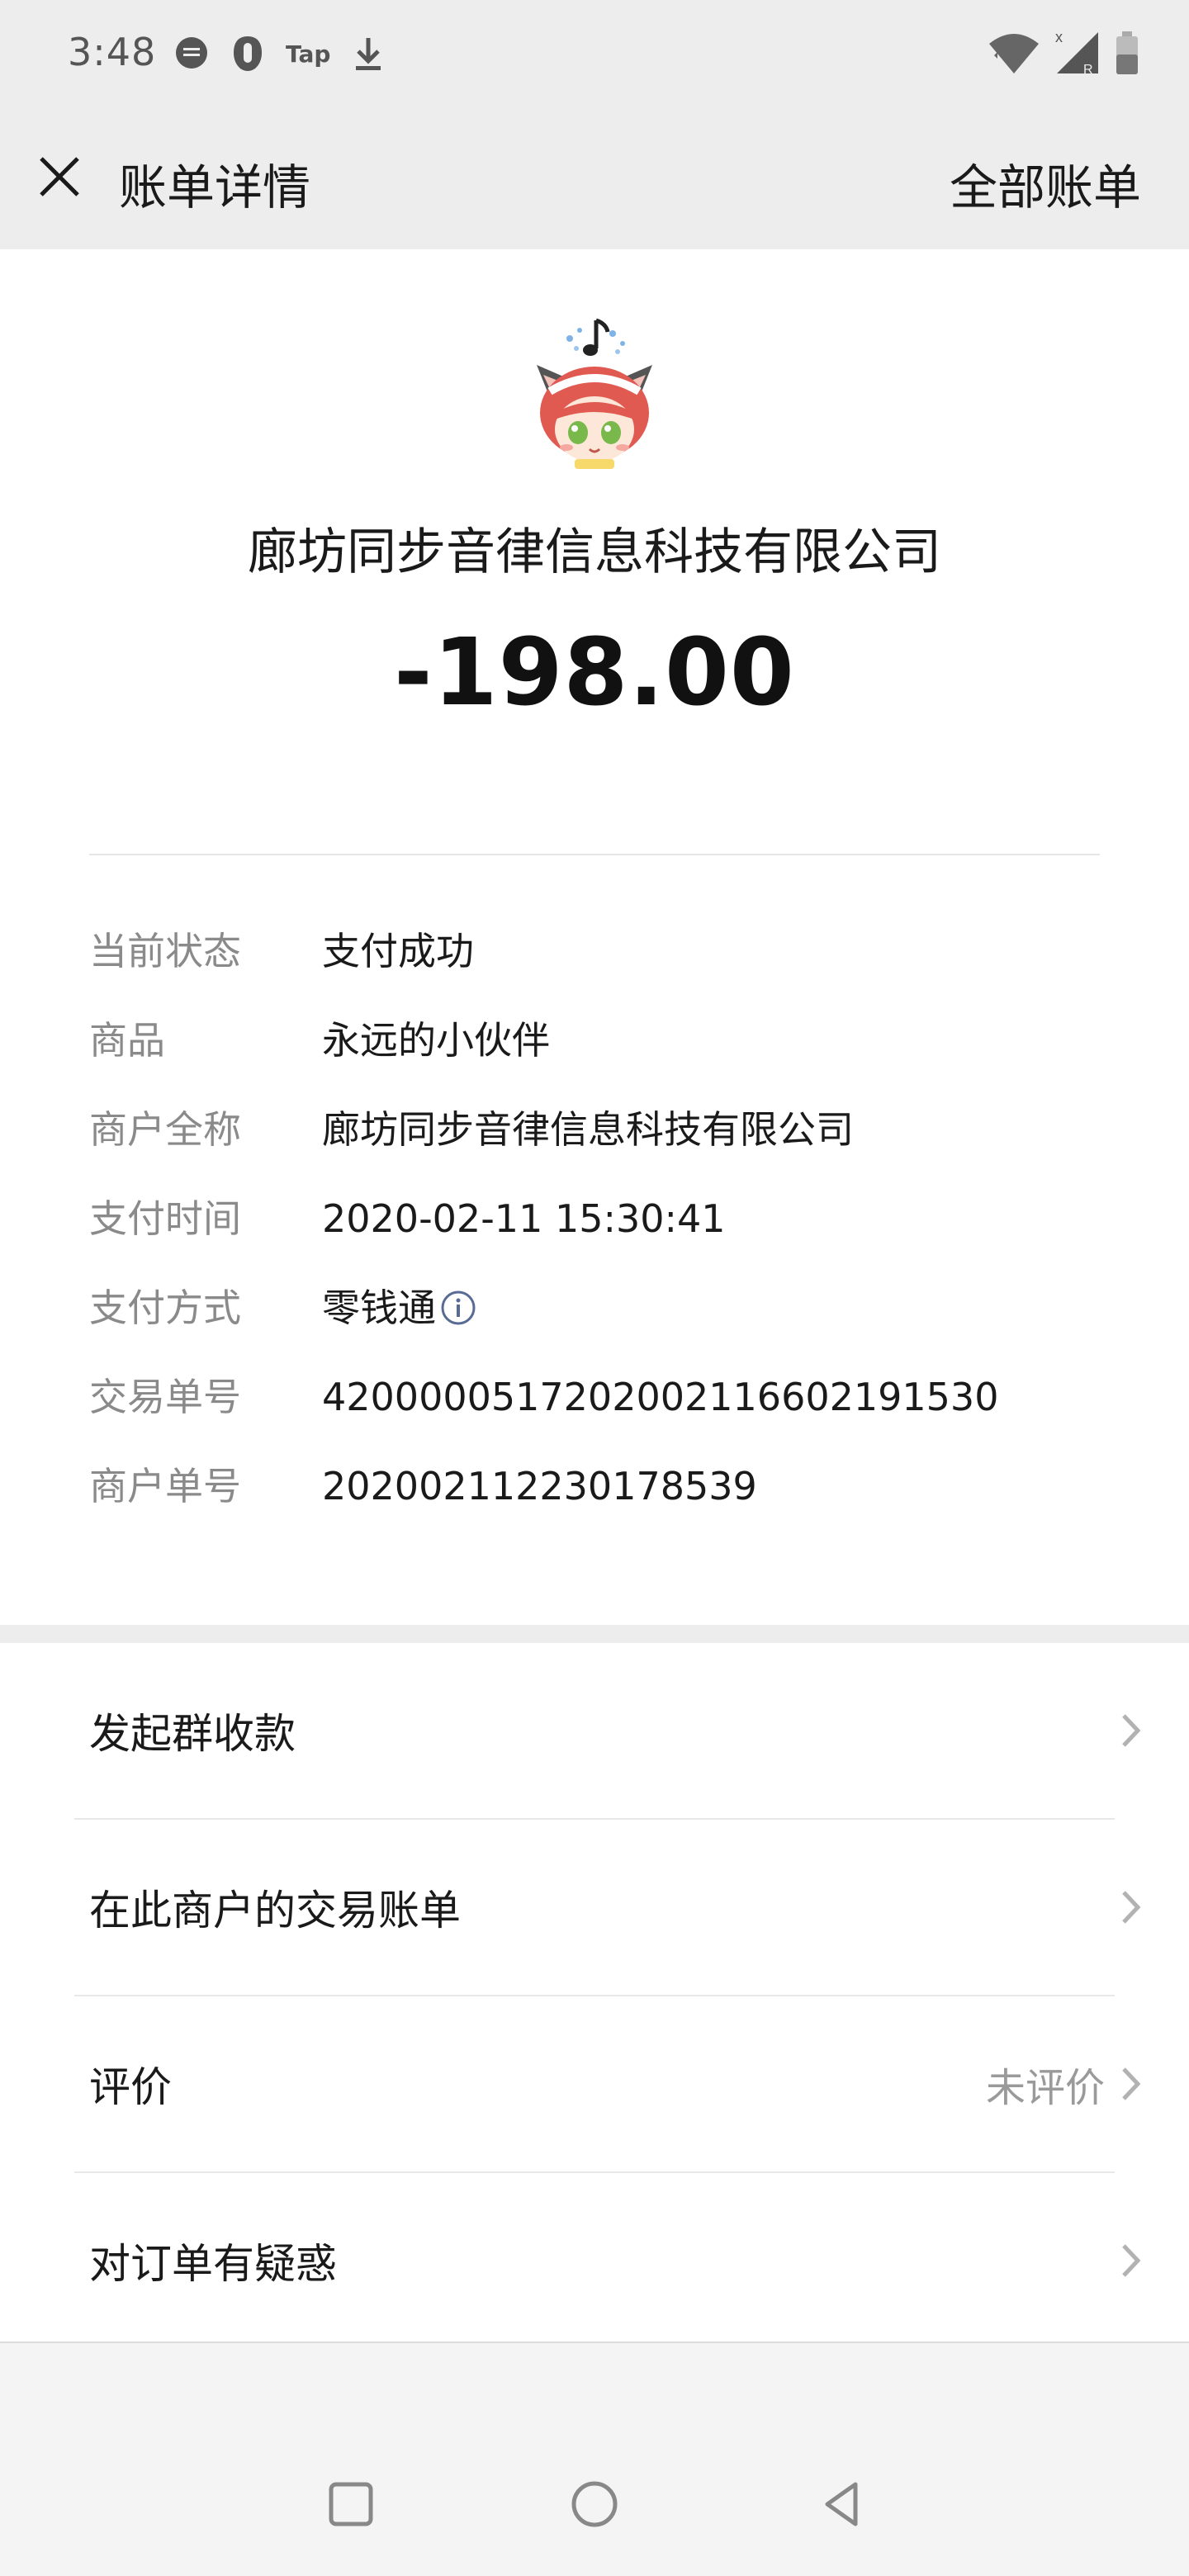 The image size is (1189, 2576). What do you see at coordinates (594, 2260) in the screenshot?
I see `list-item-order-question: 对订单有疑惑` at bounding box center [594, 2260].